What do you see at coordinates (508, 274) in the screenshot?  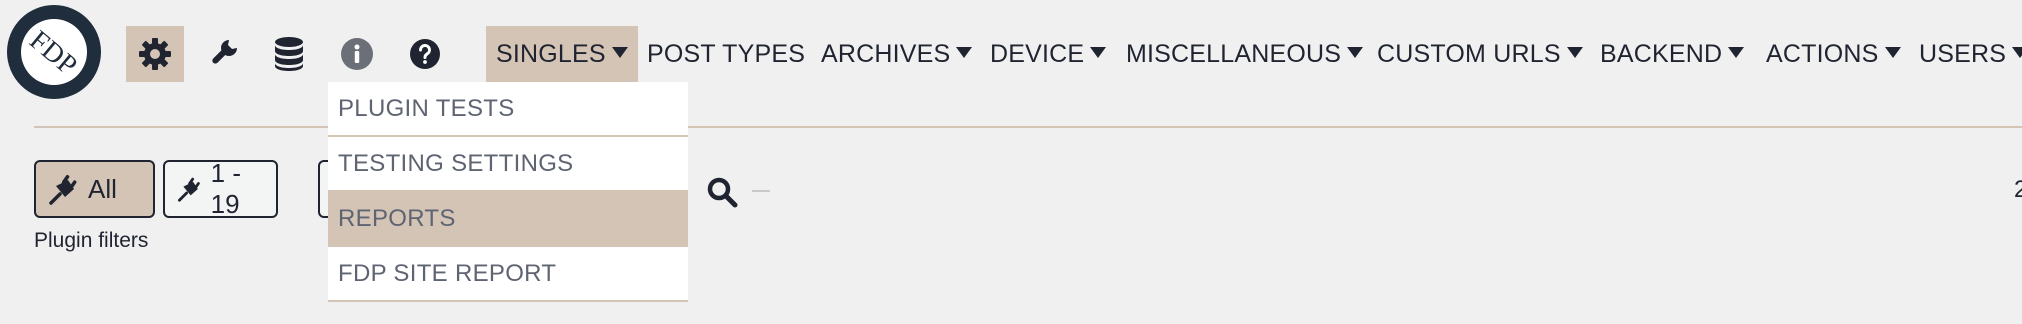 I see `menu-item-fdp-site-report: FDP SITE REPORT` at bounding box center [508, 274].